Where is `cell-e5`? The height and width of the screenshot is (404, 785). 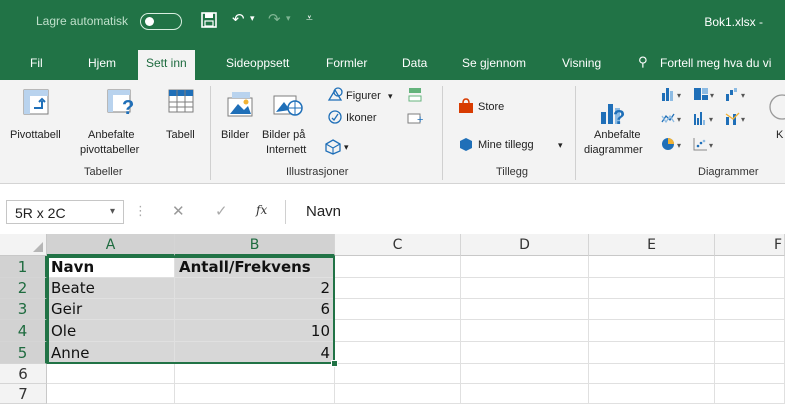
cell-e5 is located at coordinates (652, 353).